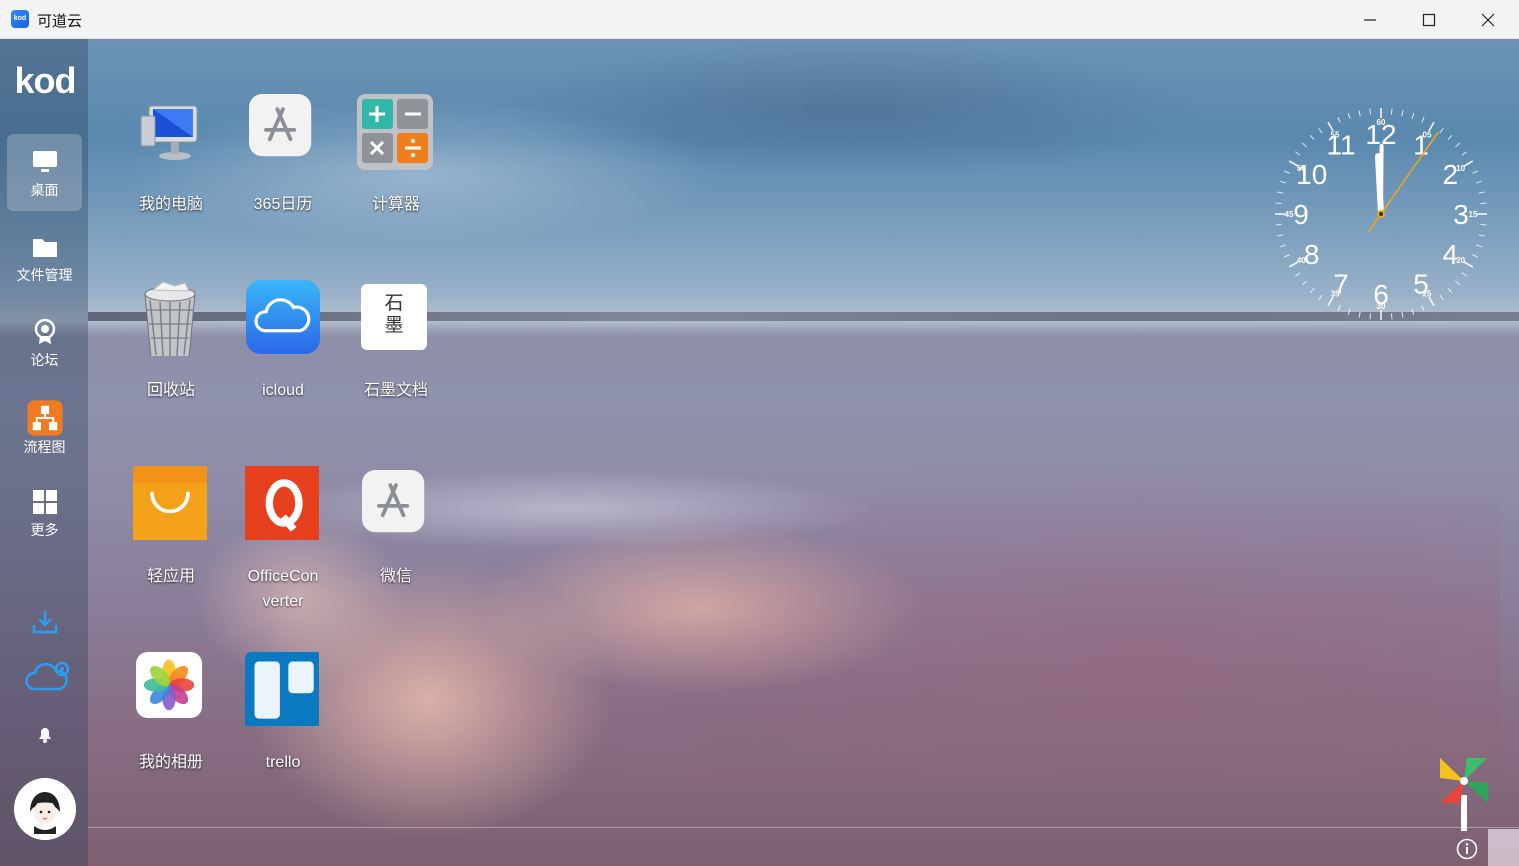 The width and height of the screenshot is (1519, 866). I want to click on sidebar-item-label: 流程图, so click(44, 447).